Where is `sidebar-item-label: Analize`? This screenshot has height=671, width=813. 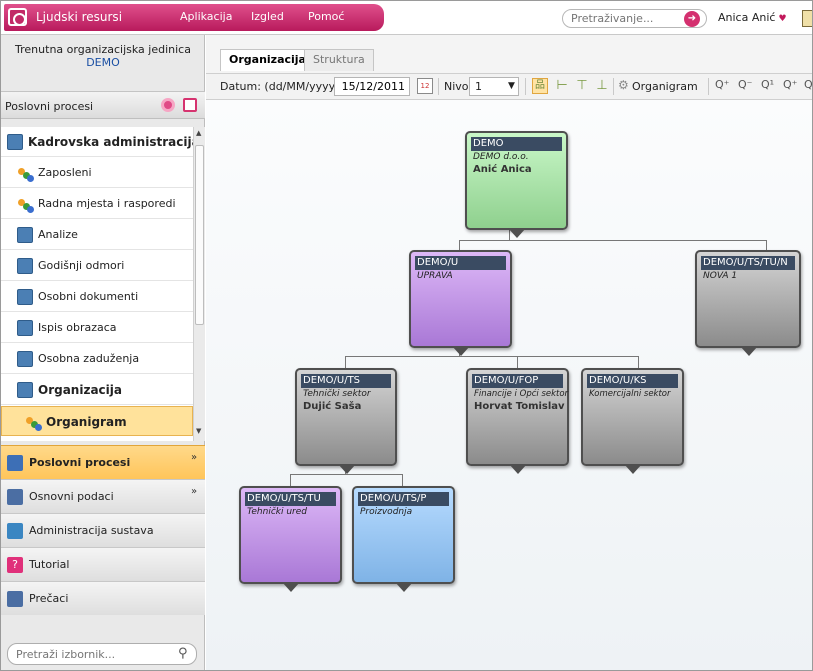 sidebar-item-label: Analize is located at coordinates (58, 234).